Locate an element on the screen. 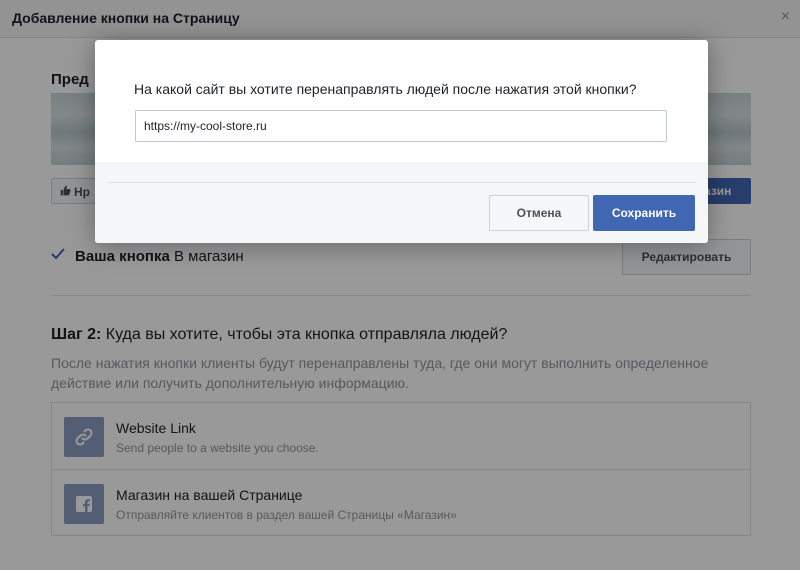 The image size is (800, 570). website-url-input is located at coordinates (401, 126).